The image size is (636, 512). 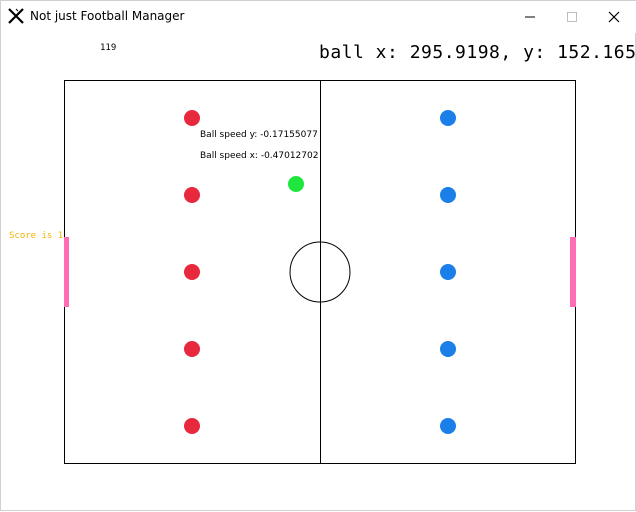 I want to click on ball-speed-y-label: Ball speed y: -0.17155077, so click(x=259, y=135).